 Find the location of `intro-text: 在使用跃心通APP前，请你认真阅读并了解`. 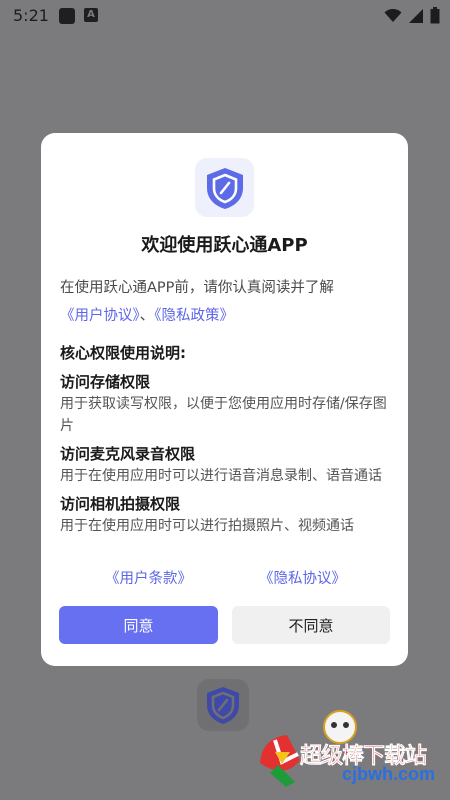

intro-text: 在使用跃心通APP前，请你认真阅读并了解 is located at coordinates (197, 288).